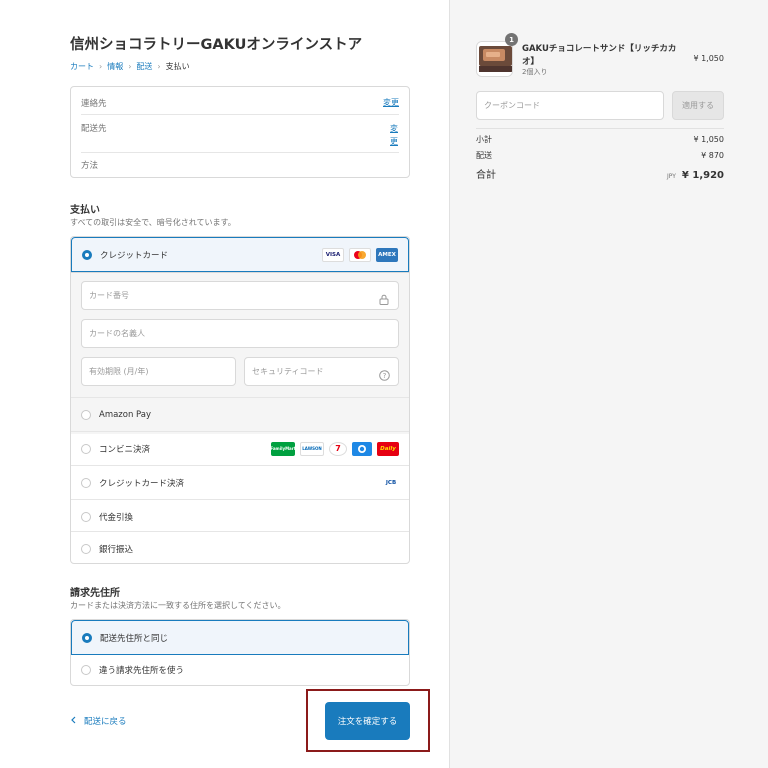 The height and width of the screenshot is (768, 768). I want to click on credit-card2-label: クレジットカード決済, so click(142, 483).